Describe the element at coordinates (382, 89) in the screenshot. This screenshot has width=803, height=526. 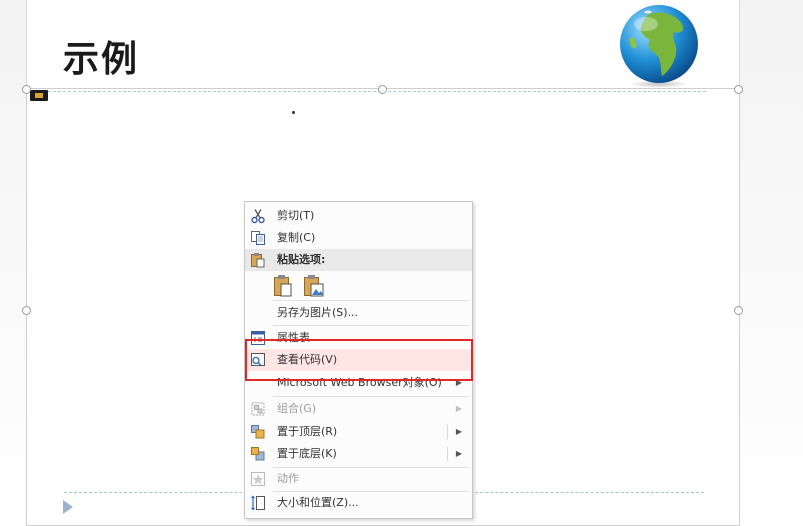
I see `resize-handle-top` at that location.